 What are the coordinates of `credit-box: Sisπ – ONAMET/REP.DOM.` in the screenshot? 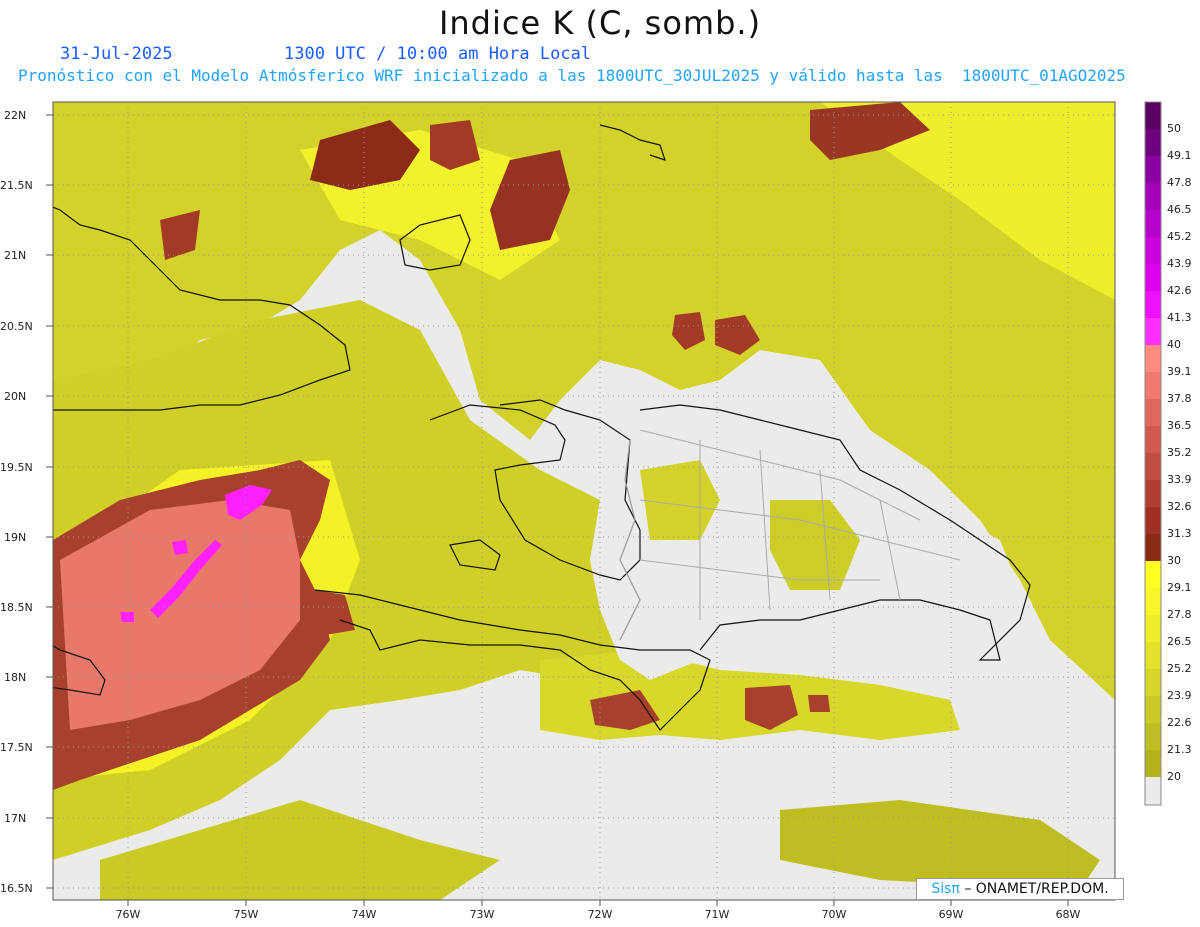 It's located at (1020, 889).